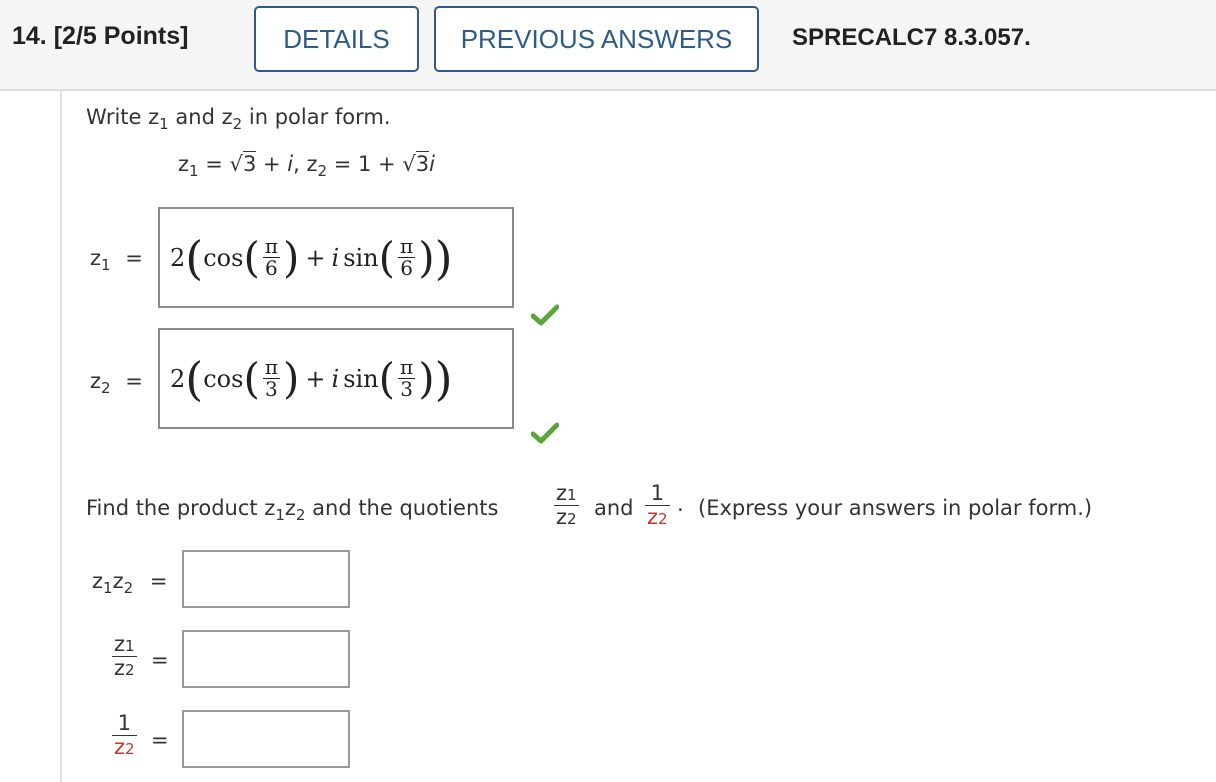 The image size is (1216, 782). What do you see at coordinates (336, 378) in the screenshot?
I see `answer-z2-box: 2 ( cos ( π 3 ) + i sin ( π 3 ))` at bounding box center [336, 378].